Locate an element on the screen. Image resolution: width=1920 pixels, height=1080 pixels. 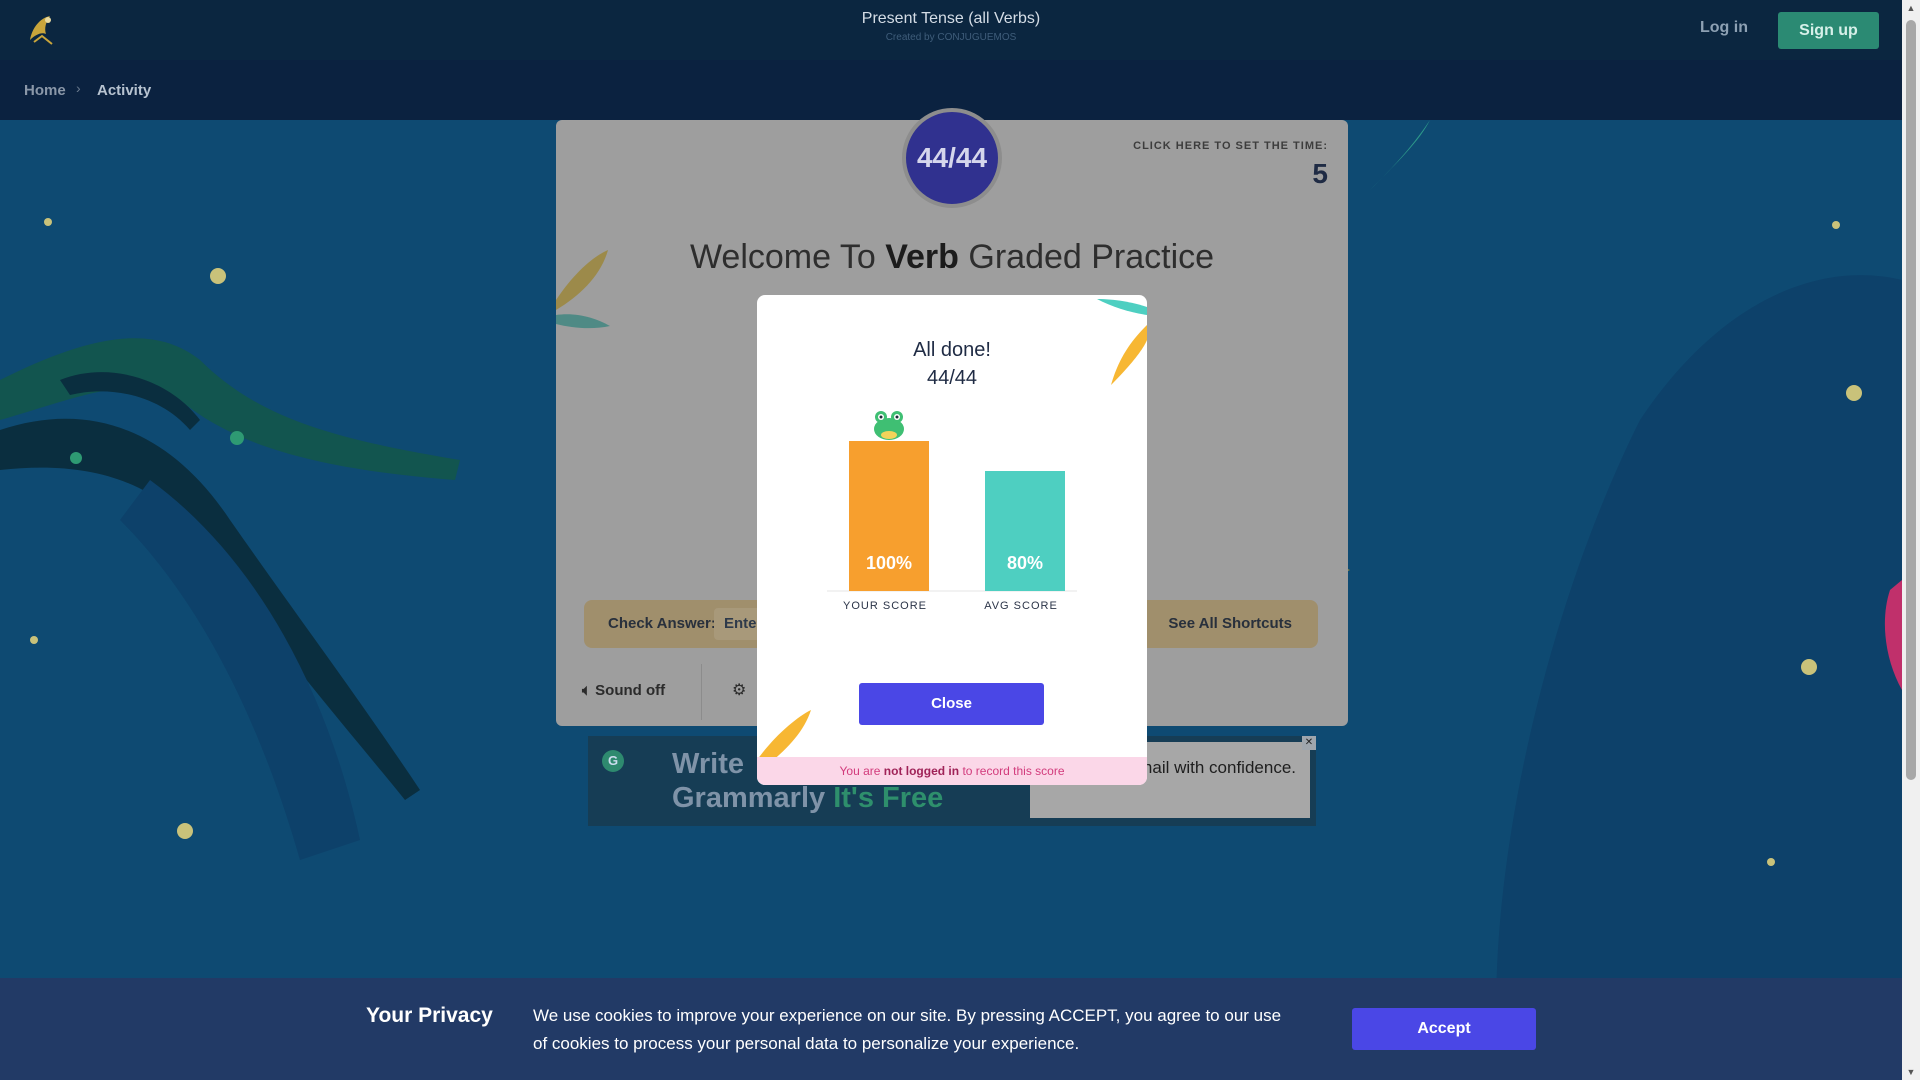
ad-headline-line2: Grammarly It's Free is located at coordinates (807, 798).